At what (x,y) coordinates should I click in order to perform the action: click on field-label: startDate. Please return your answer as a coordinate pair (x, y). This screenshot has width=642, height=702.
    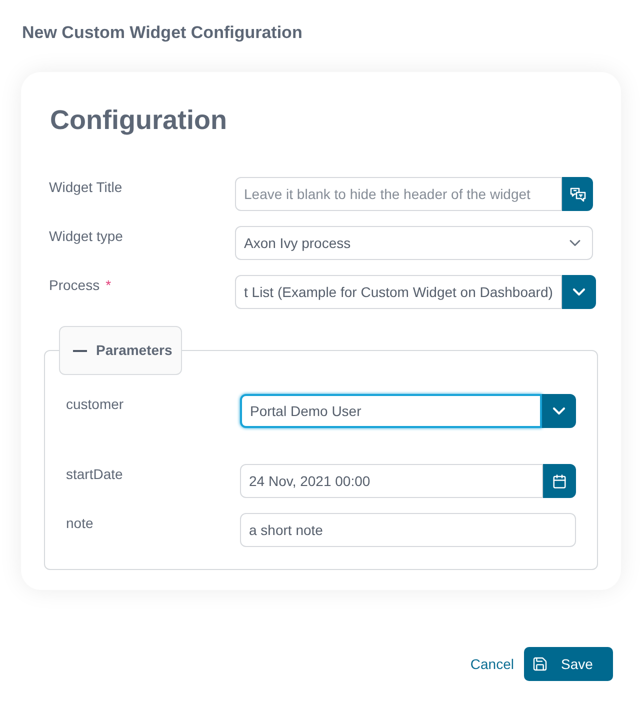
    Looking at the image, I should click on (94, 474).